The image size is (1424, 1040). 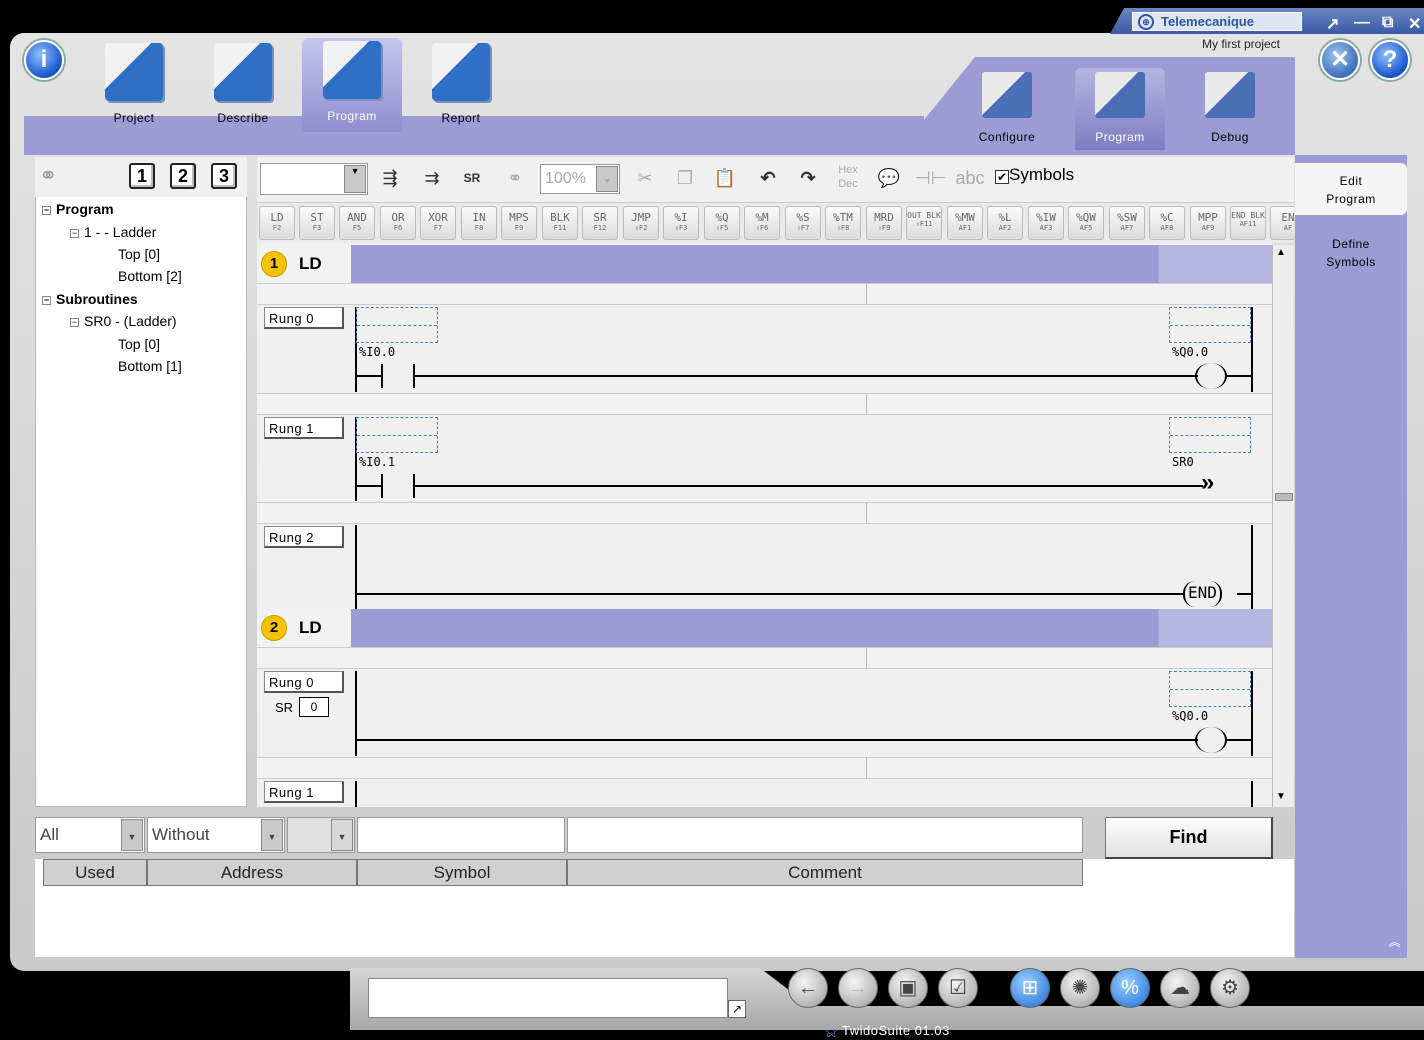 What do you see at coordinates (808, 988) in the screenshot?
I see `back-button: ←` at bounding box center [808, 988].